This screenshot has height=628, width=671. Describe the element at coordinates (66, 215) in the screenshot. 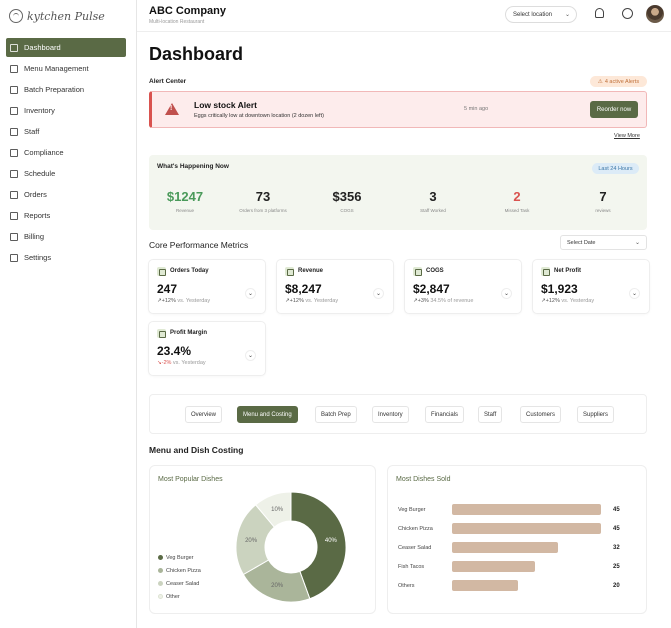

I see `sidebar-item-reports: Reports` at that location.